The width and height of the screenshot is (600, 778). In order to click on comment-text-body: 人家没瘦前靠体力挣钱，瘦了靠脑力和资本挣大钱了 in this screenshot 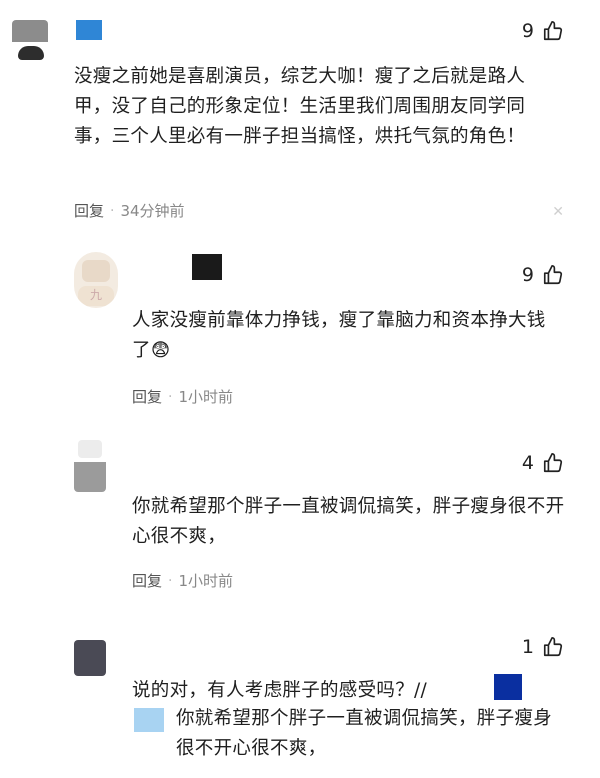, I will do `click(339, 335)`.